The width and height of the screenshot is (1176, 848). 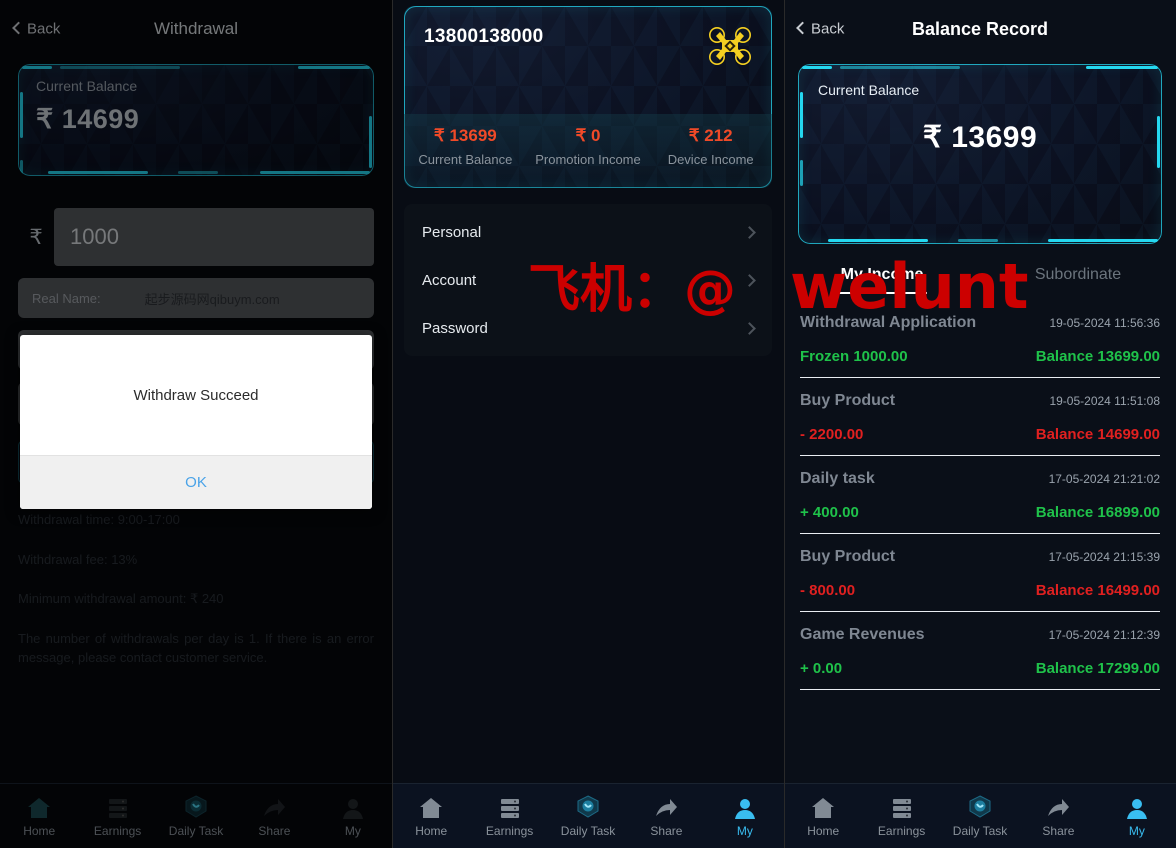 What do you see at coordinates (588, 135) in the screenshot?
I see `stat-value: ₹ 0` at bounding box center [588, 135].